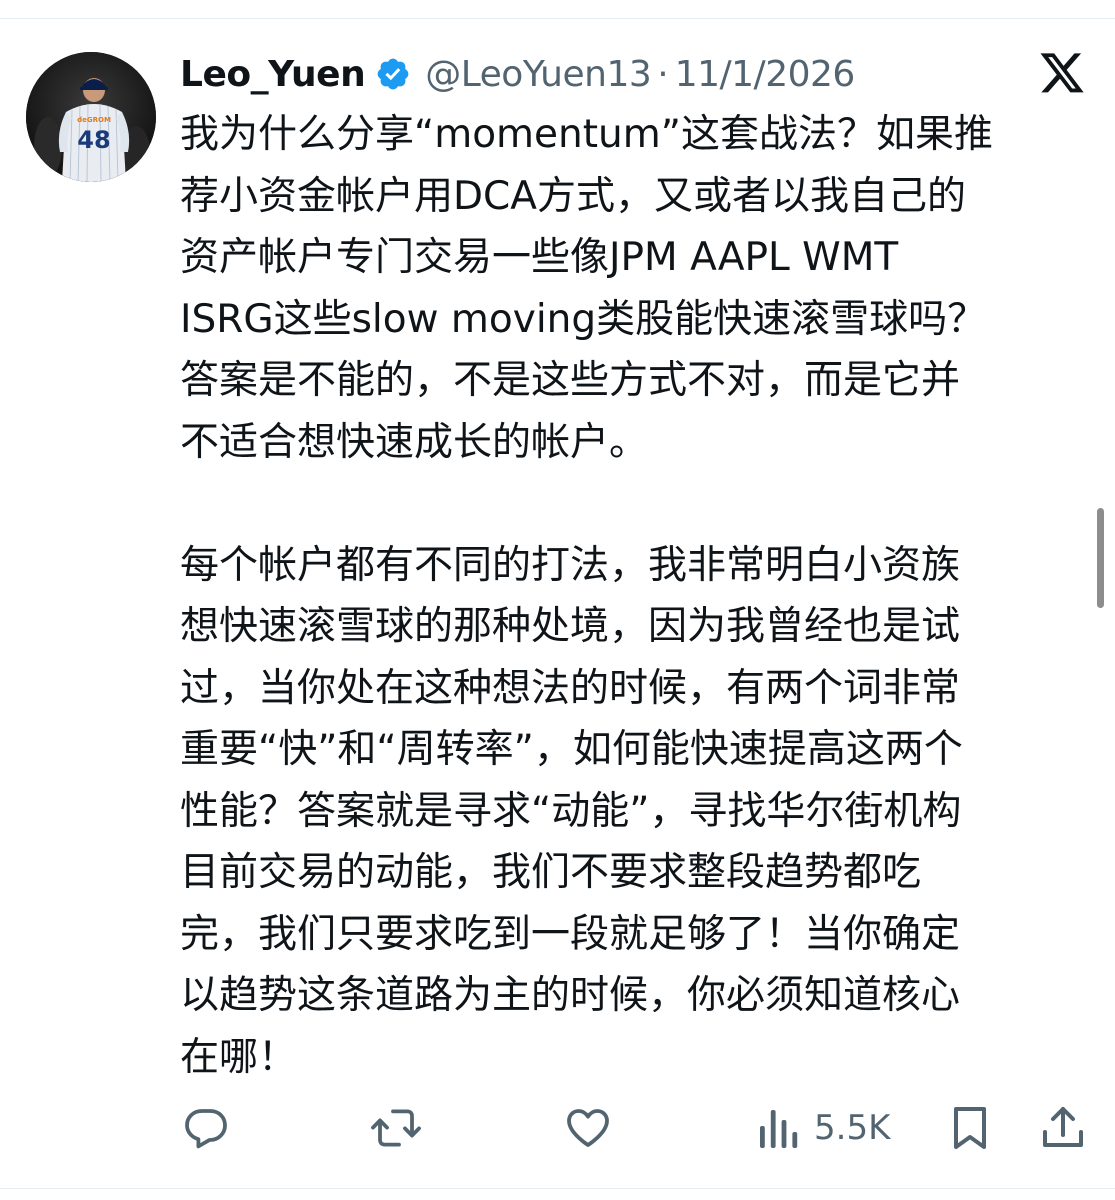 The width and height of the screenshot is (1115, 1200). I want to click on views-button: 5.5K, so click(823, 1128).